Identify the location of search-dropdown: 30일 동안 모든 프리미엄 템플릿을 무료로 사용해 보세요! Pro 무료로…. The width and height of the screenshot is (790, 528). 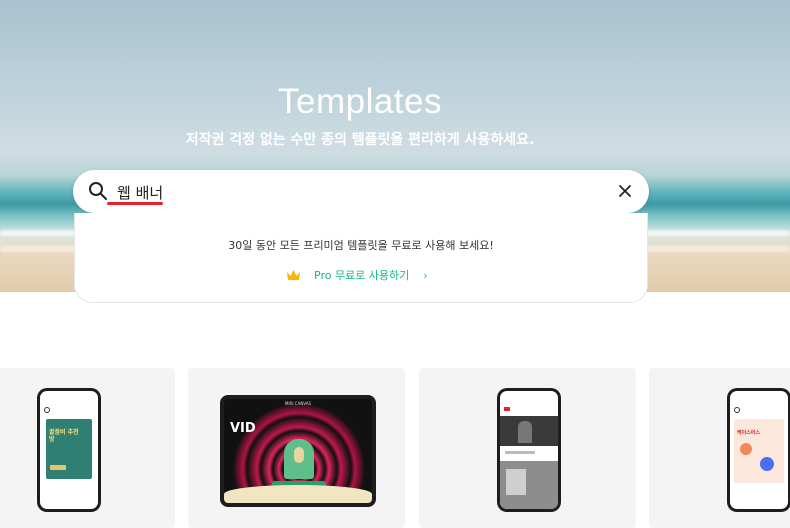
(361, 258).